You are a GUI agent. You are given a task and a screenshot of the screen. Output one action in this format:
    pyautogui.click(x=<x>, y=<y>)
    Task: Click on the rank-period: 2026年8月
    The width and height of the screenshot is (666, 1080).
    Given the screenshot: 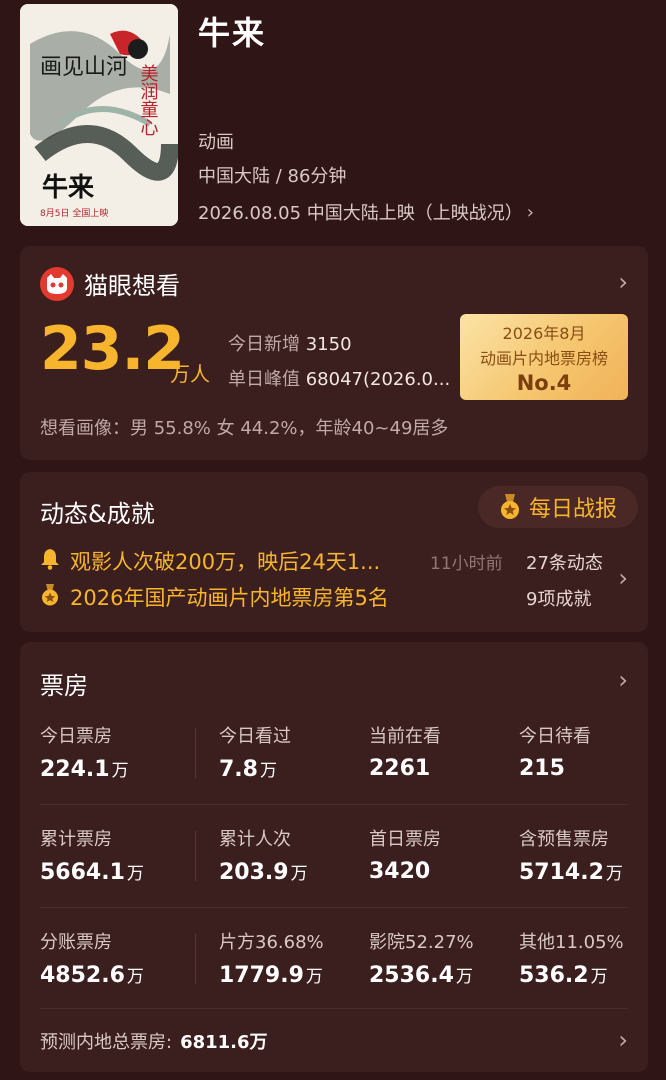 What is the action you would take?
    pyautogui.click(x=544, y=333)
    